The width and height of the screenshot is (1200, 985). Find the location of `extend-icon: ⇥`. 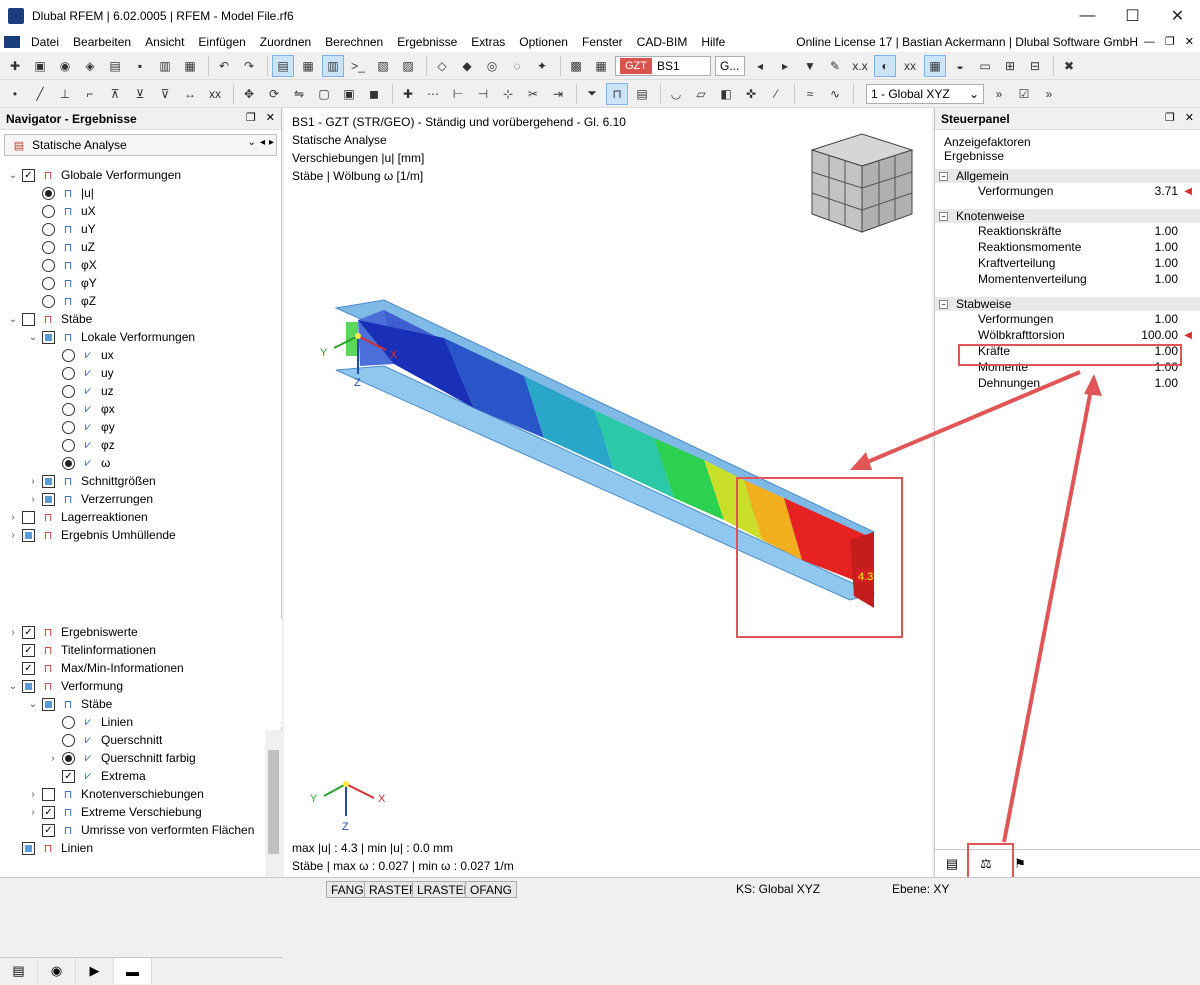

extend-icon: ⇥ is located at coordinates (558, 94).